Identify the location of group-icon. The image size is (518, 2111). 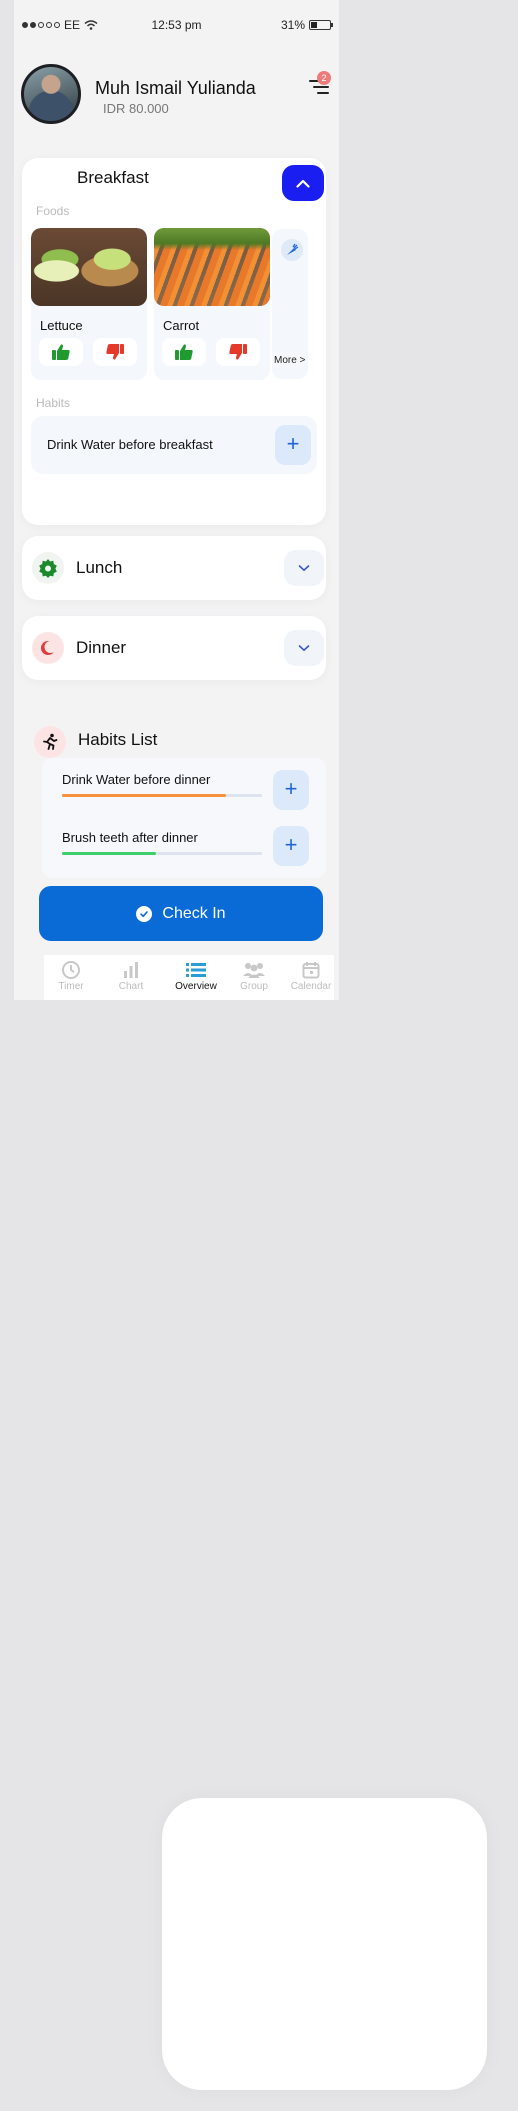
(254, 970).